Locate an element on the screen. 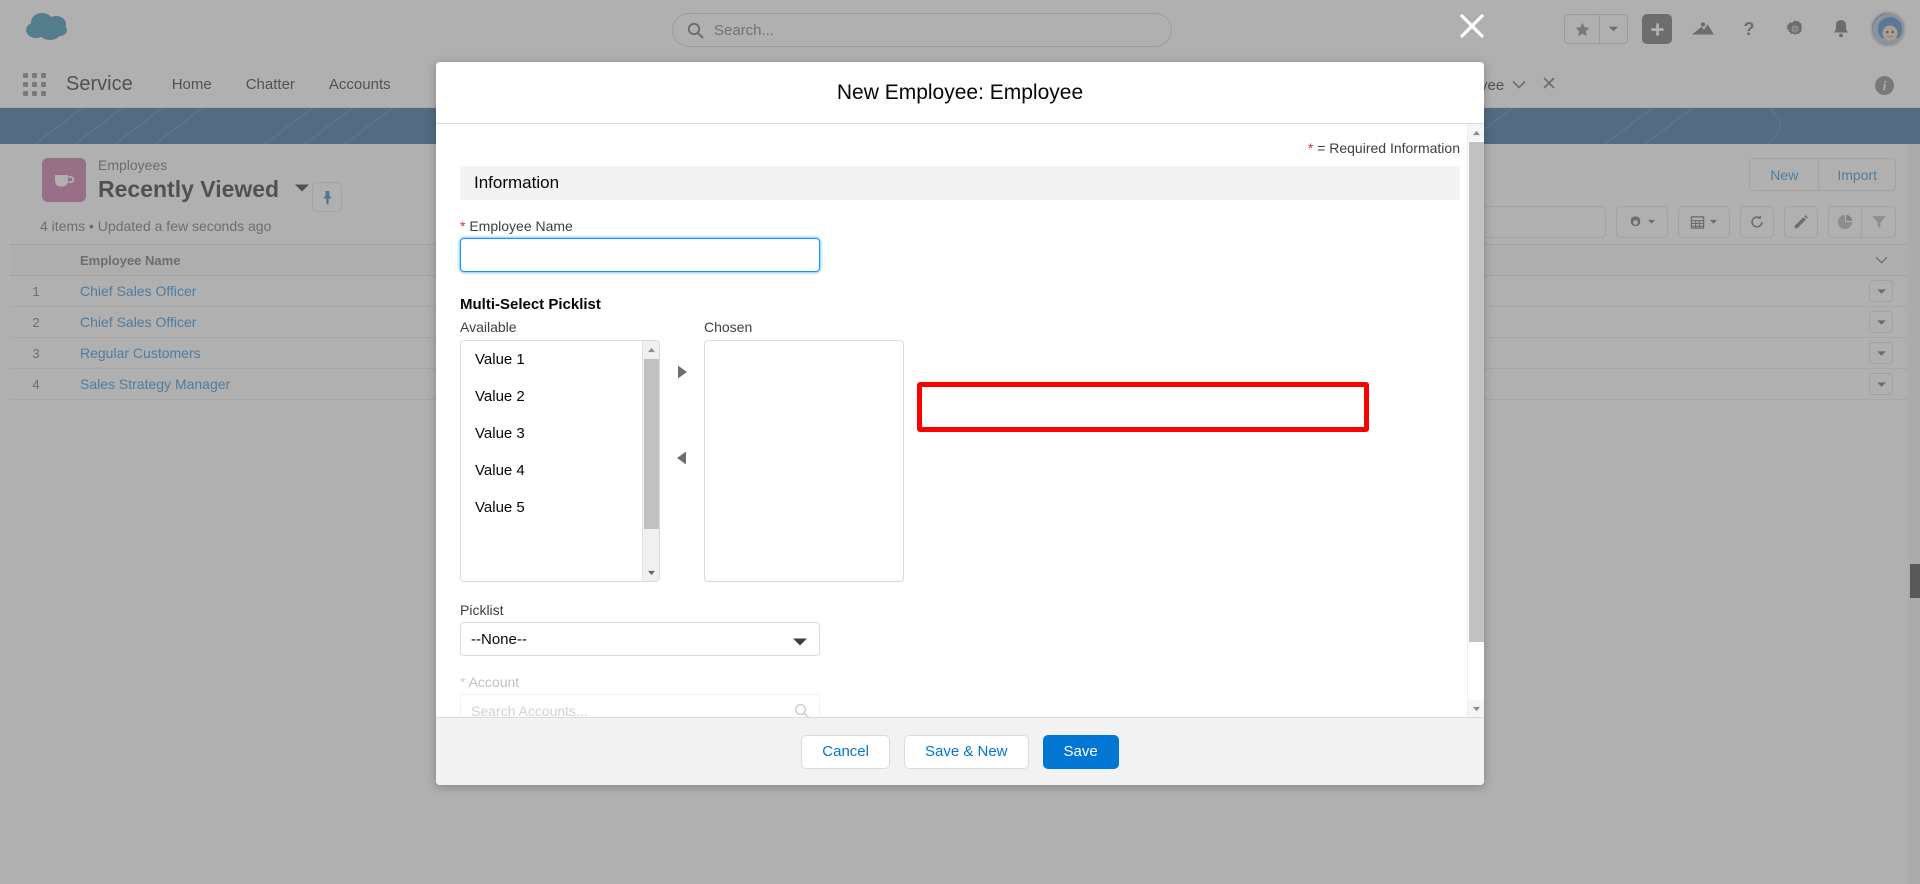 The height and width of the screenshot is (884, 1920). account-label: * Account is located at coordinates (490, 682).